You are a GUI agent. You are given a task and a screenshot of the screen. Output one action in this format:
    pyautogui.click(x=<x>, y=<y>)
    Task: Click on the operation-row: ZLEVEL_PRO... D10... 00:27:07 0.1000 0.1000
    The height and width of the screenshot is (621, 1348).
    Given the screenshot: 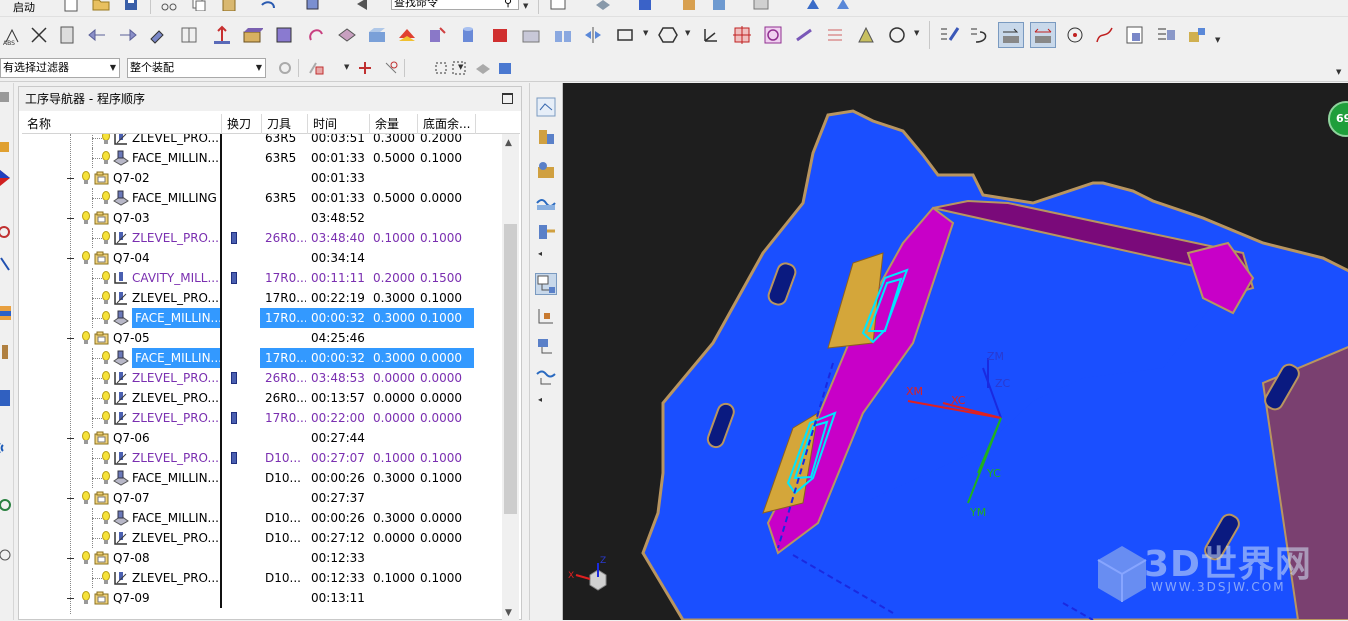 What is the action you would take?
    pyautogui.click(x=262, y=458)
    